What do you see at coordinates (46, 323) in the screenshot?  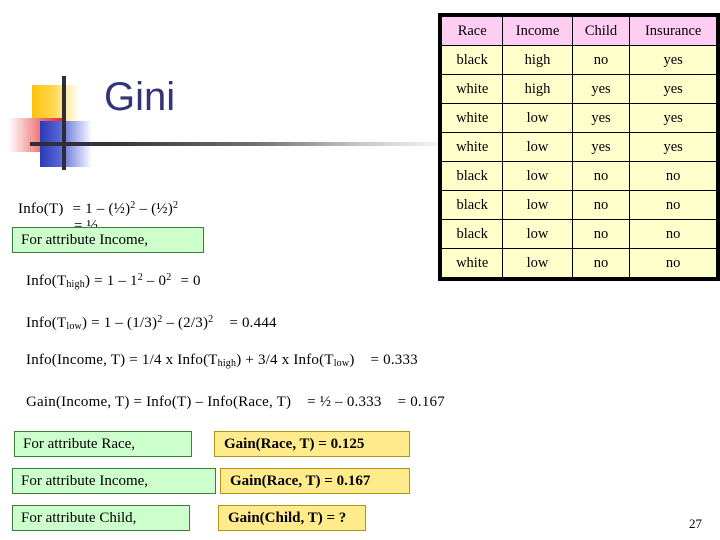 I see `formula-info-low-a: Info(T` at bounding box center [46, 323].